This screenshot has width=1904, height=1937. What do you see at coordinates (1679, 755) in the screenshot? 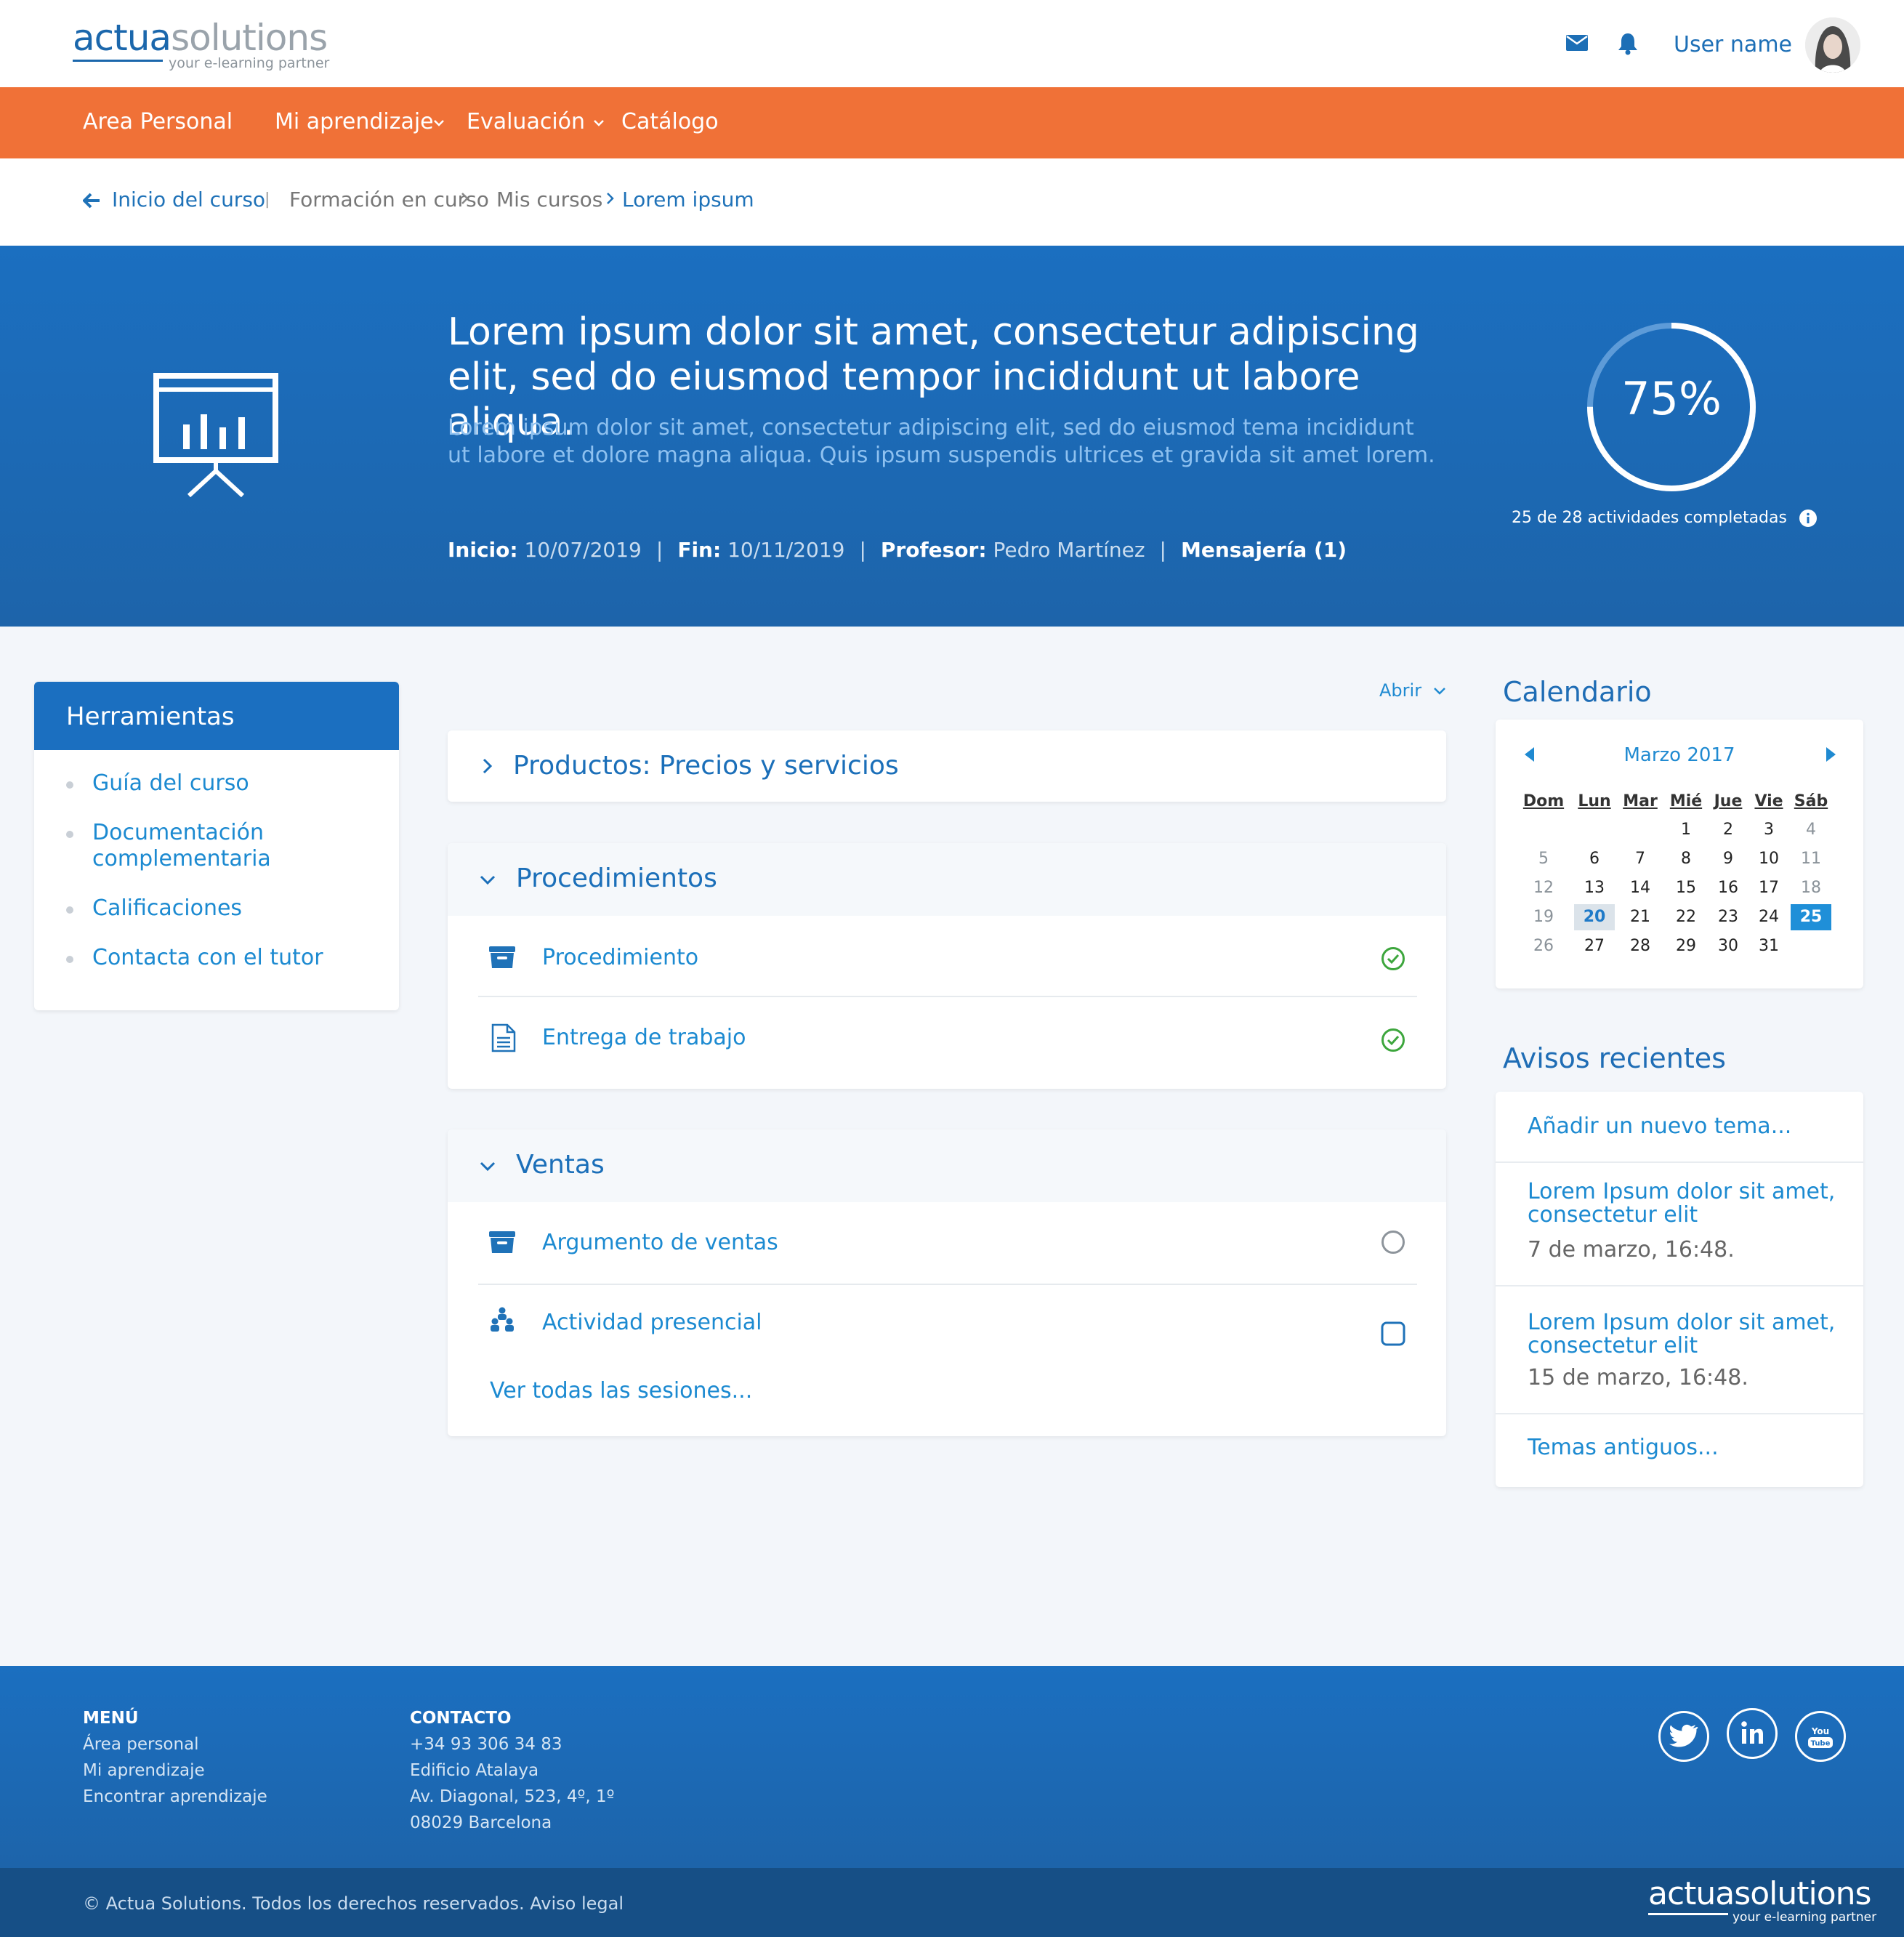
I see `calendar-month: Marzo 2017` at bounding box center [1679, 755].